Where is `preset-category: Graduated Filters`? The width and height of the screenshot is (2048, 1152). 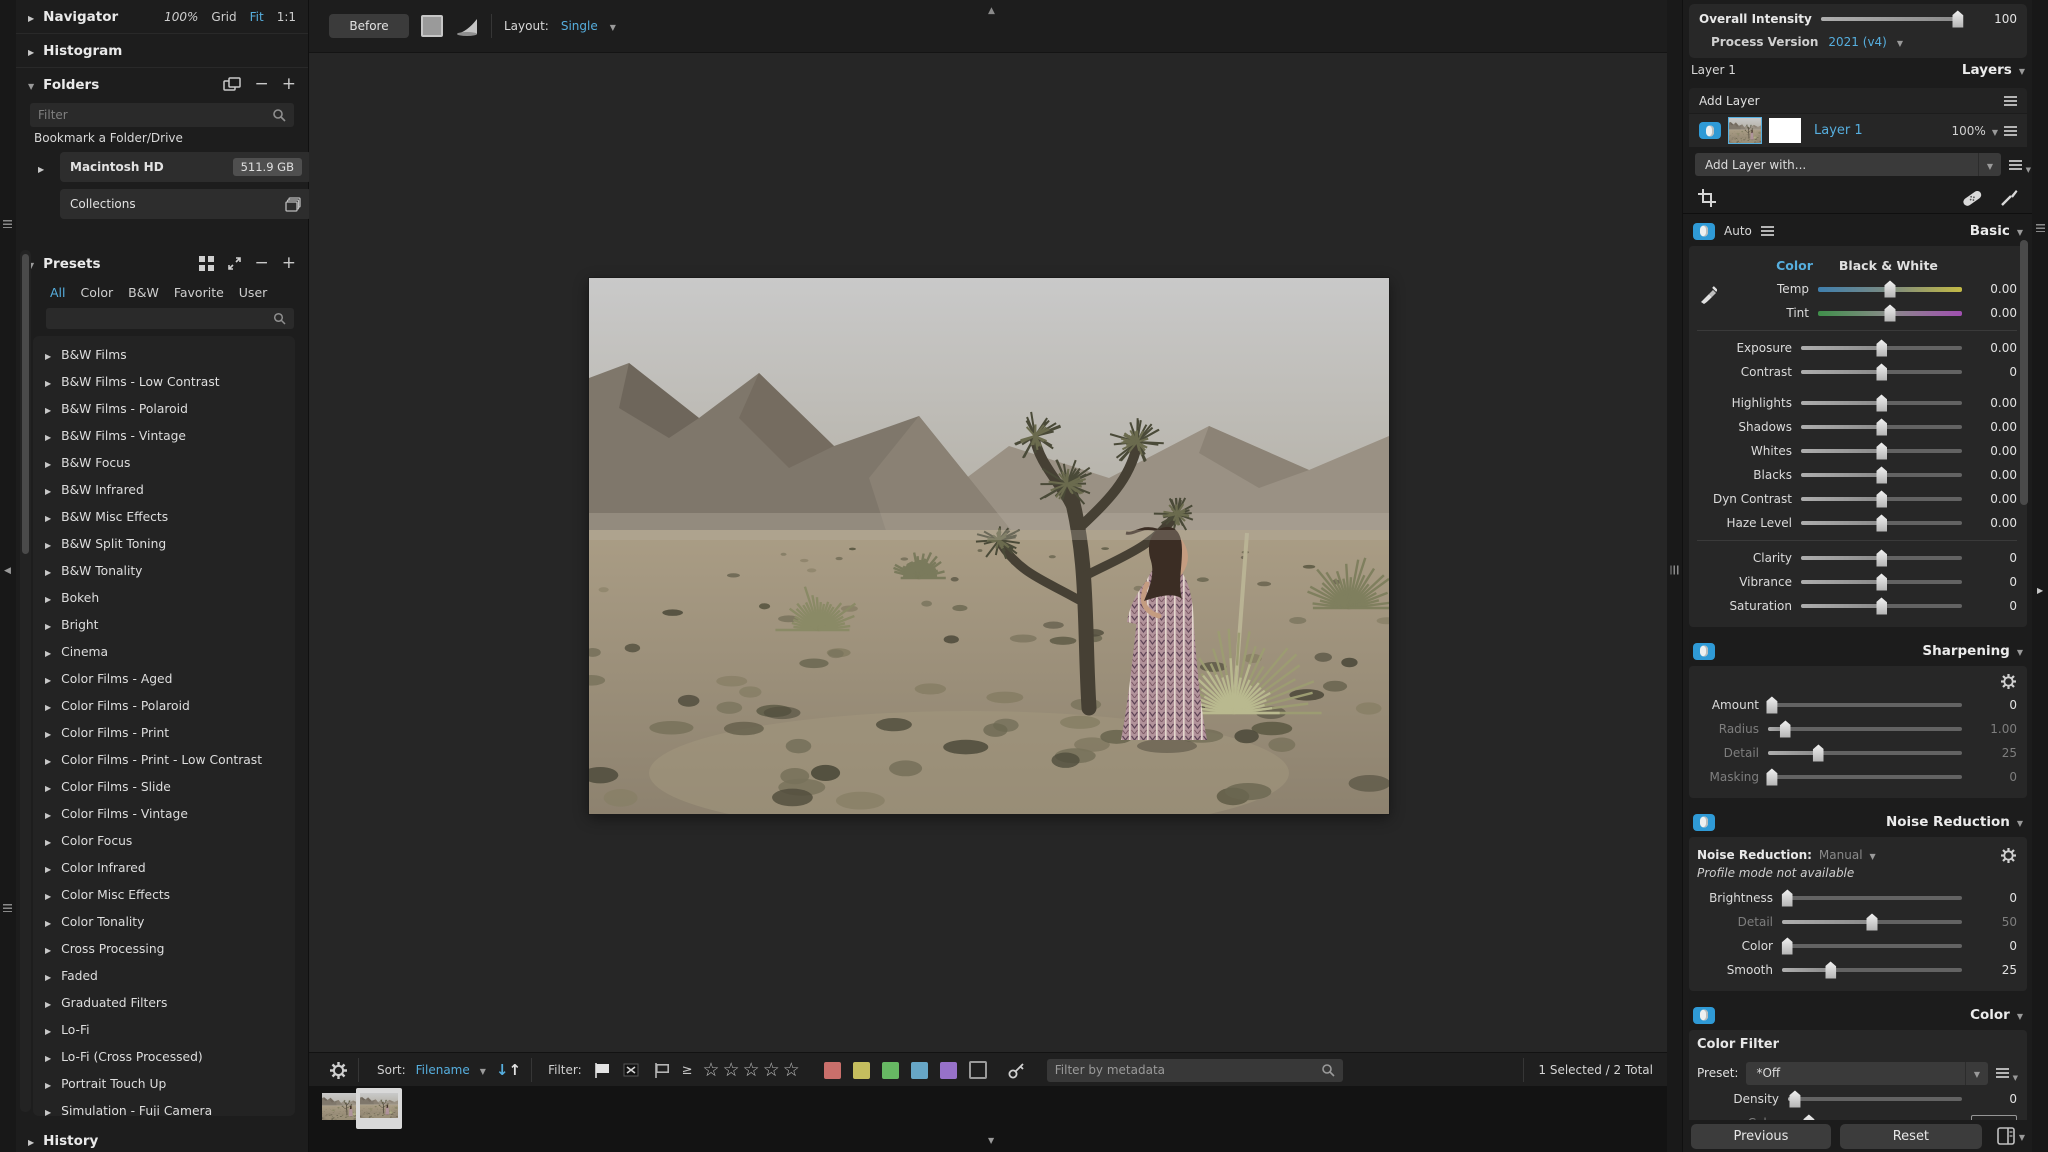
preset-category: Graduated Filters is located at coordinates (164, 1002).